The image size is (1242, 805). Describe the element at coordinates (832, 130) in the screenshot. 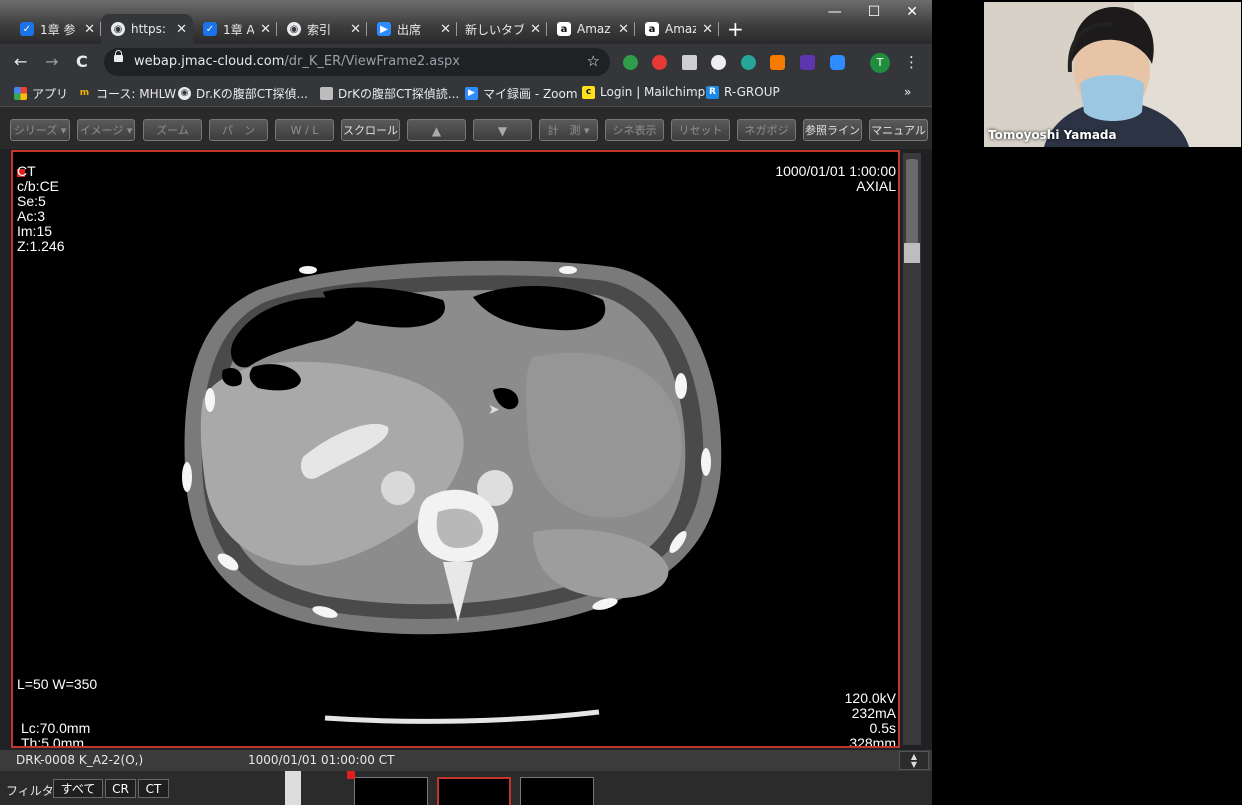

I see `reference-line-button: 参照ライン` at that location.